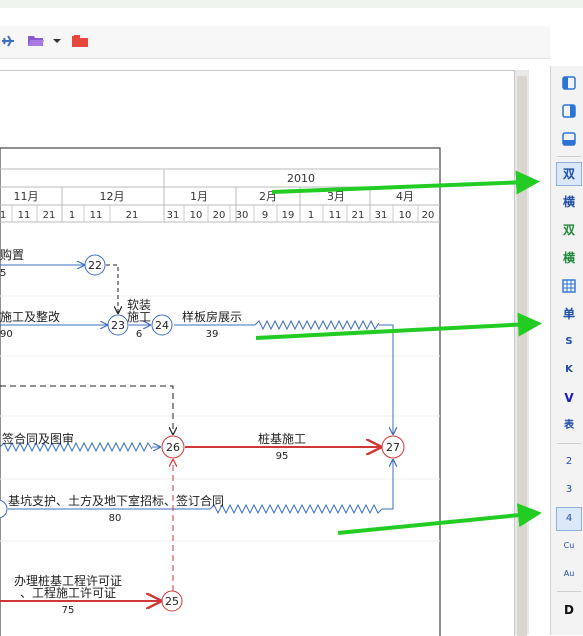 The width and height of the screenshot is (583, 636). I want to click on event-node-23: 23, so click(118, 325).